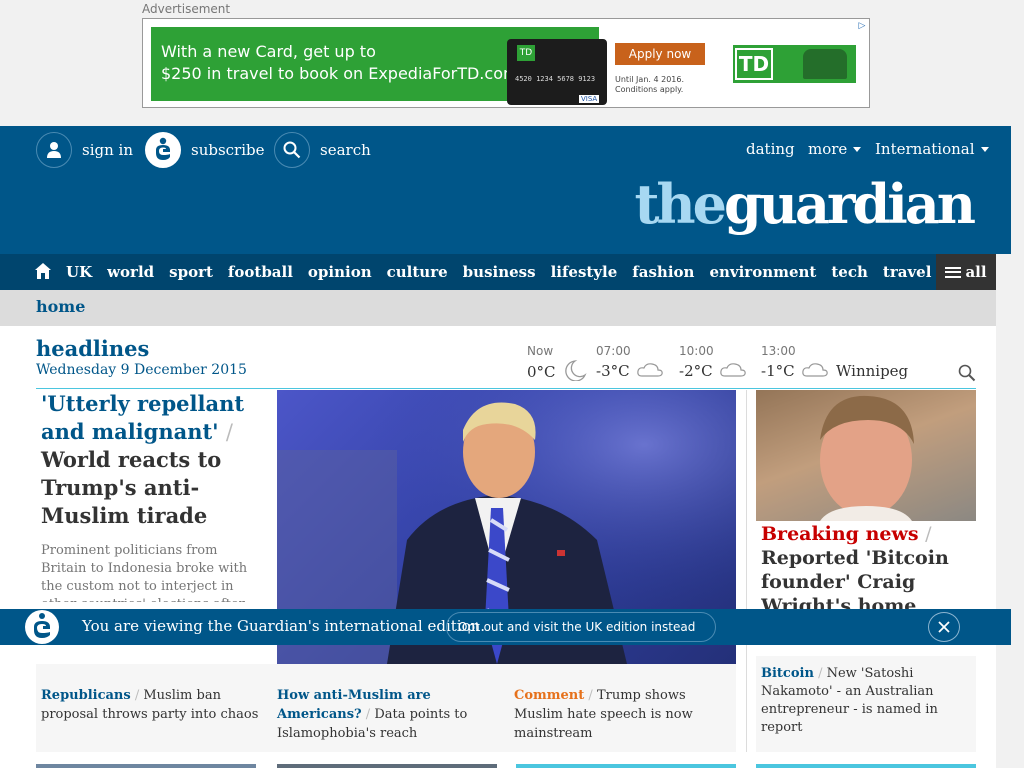 The width and height of the screenshot is (1024, 768). Describe the element at coordinates (907, 272) in the screenshot. I see `nav-item-travel: travel` at that location.